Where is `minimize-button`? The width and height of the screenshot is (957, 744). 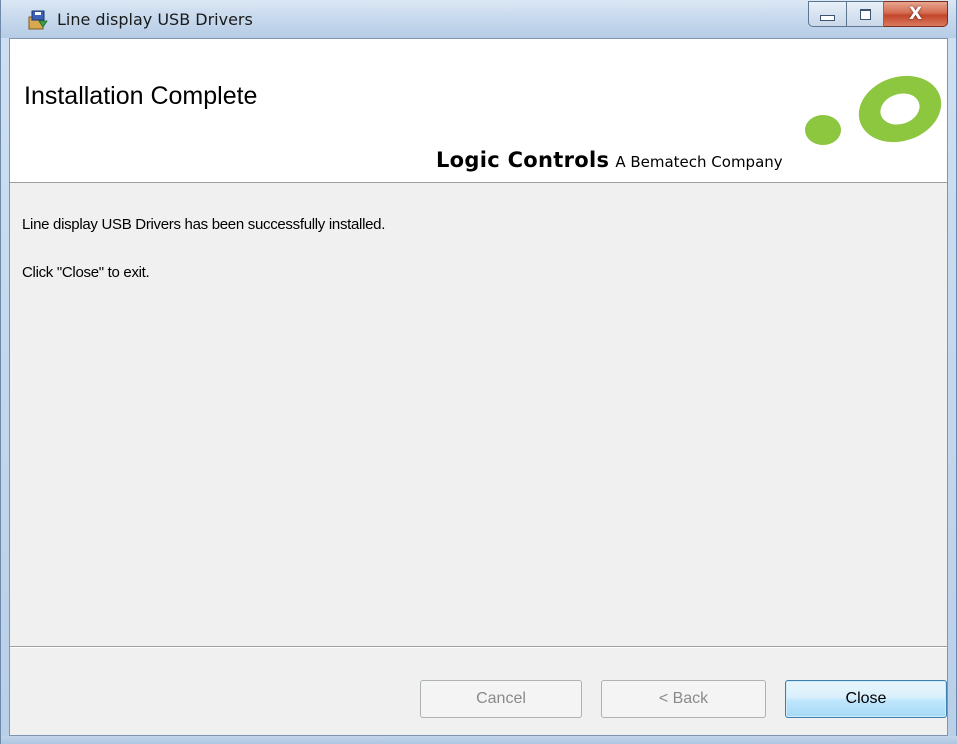 minimize-button is located at coordinates (827, 14).